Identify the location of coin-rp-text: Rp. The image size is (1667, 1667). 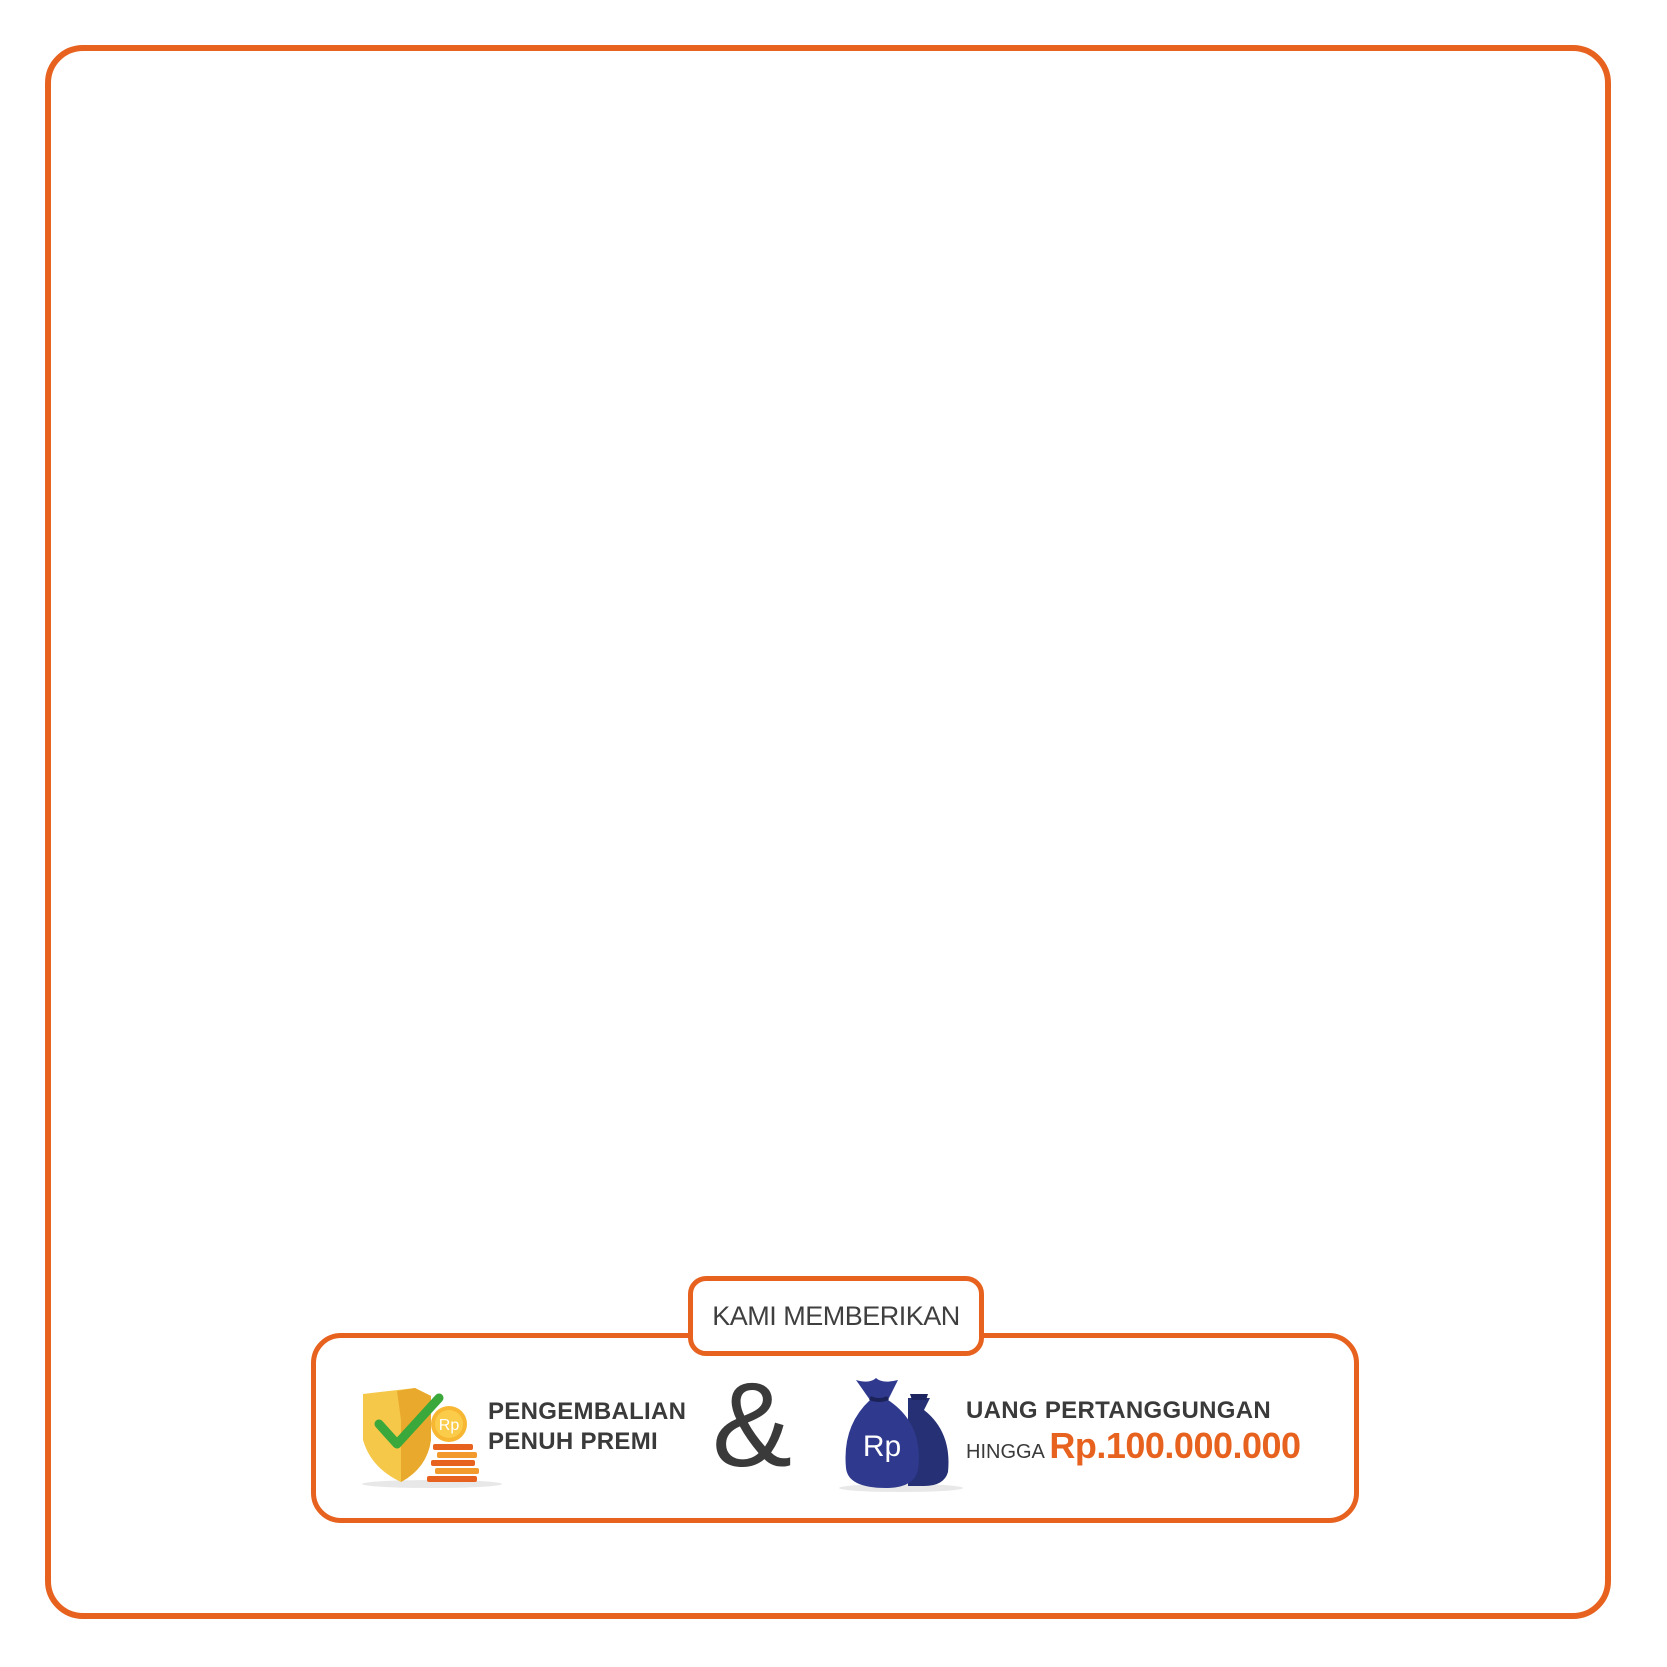
(449, 1425).